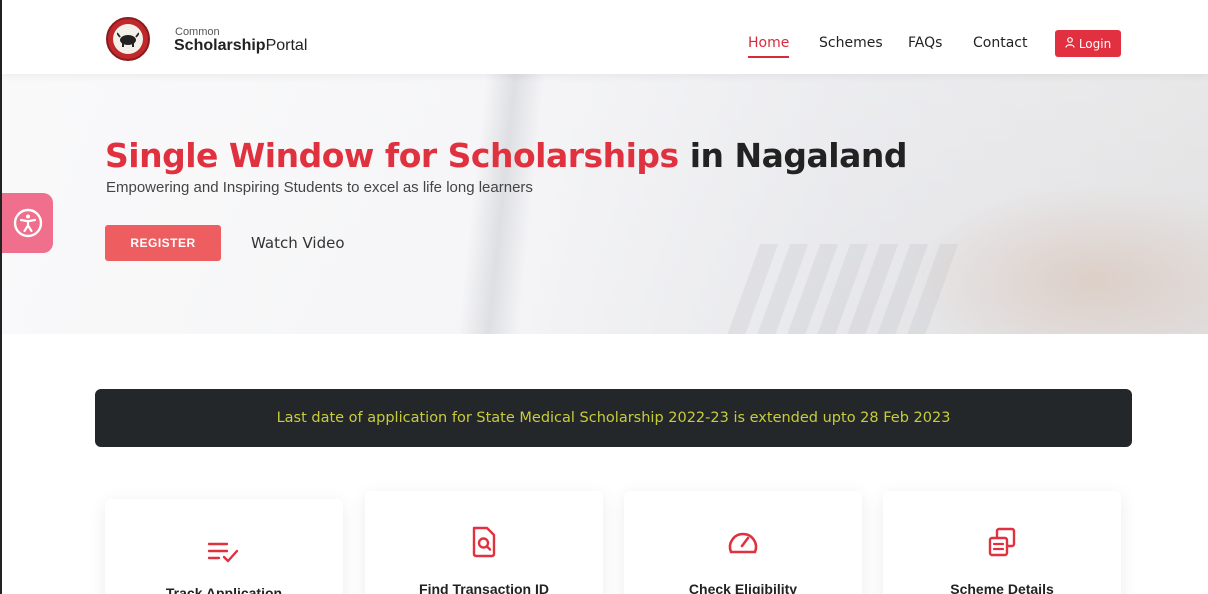 The height and width of the screenshot is (594, 1208). Describe the element at coordinates (1095, 43) in the screenshot. I see `login-label: Login` at that location.